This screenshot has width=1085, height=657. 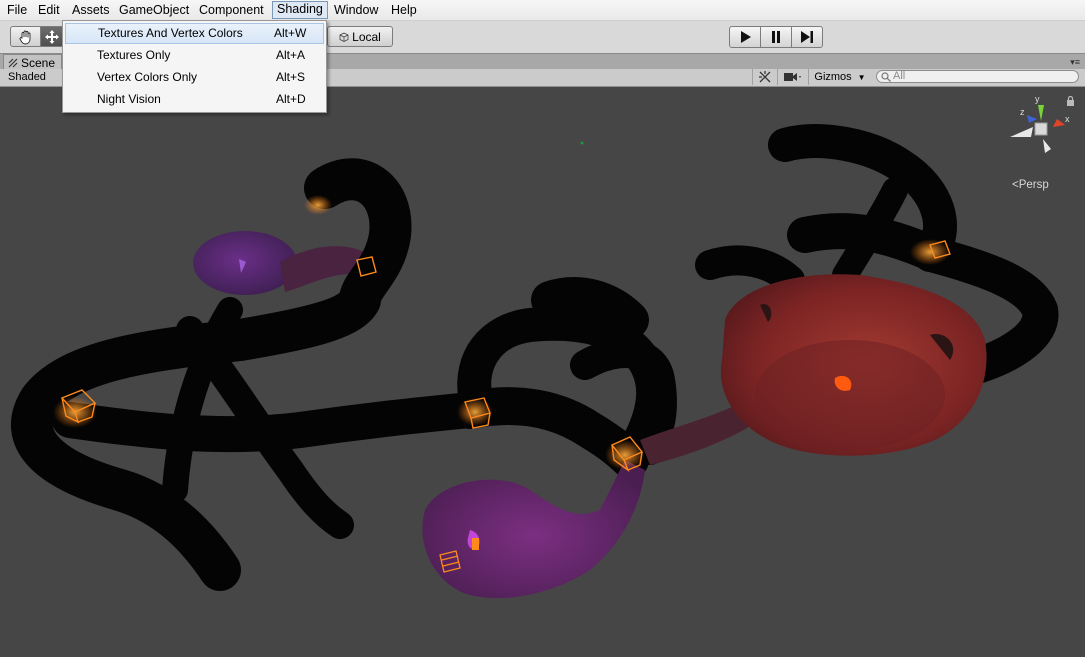 I want to click on camera-icon, so click(x=792, y=77).